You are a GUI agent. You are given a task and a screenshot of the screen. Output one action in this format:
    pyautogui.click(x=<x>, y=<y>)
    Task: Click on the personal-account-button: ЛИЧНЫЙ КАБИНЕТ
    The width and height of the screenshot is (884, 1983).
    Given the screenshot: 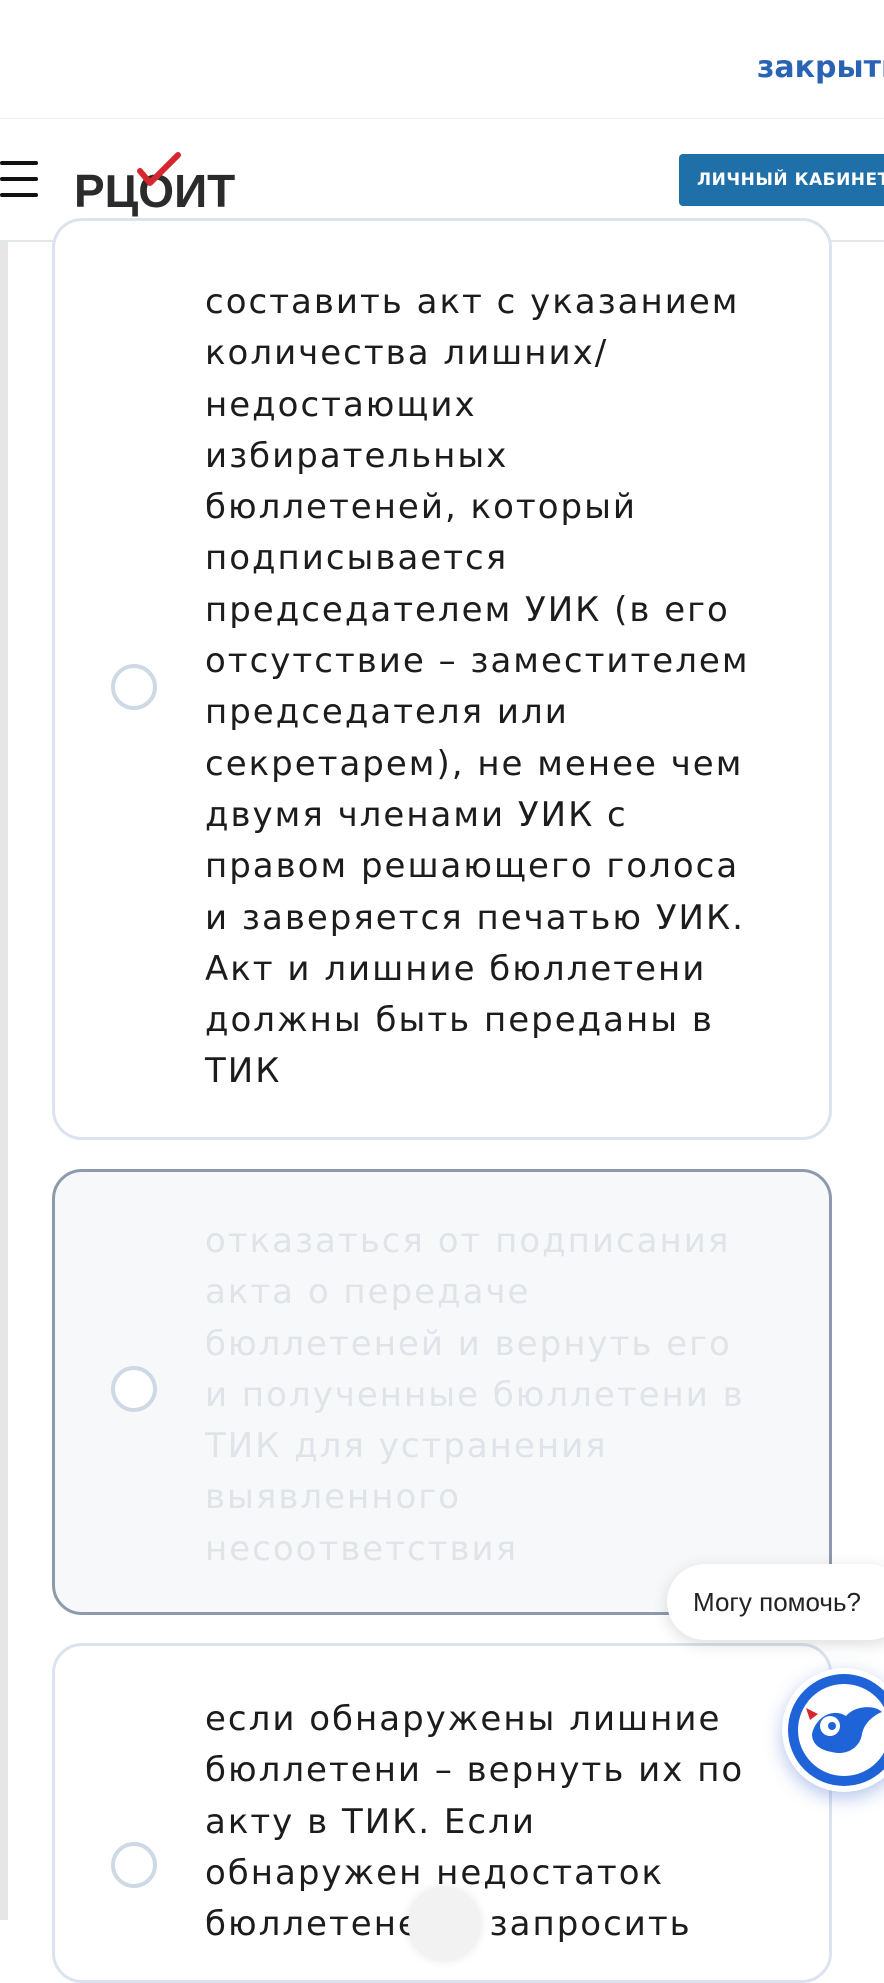 What is the action you would take?
    pyautogui.click(x=781, y=180)
    